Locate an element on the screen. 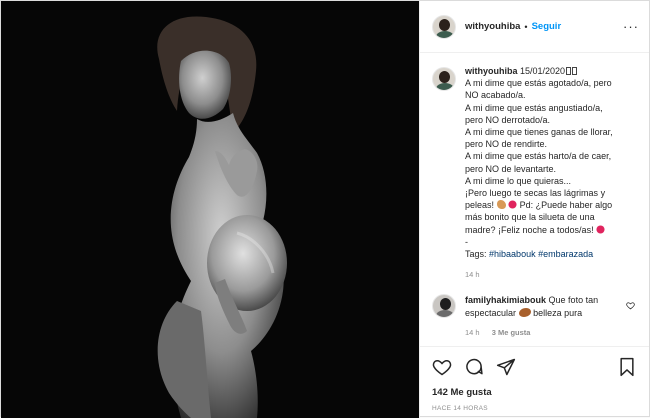  comment-meta: 14 h 3 Me gusta is located at coordinates (545, 333).